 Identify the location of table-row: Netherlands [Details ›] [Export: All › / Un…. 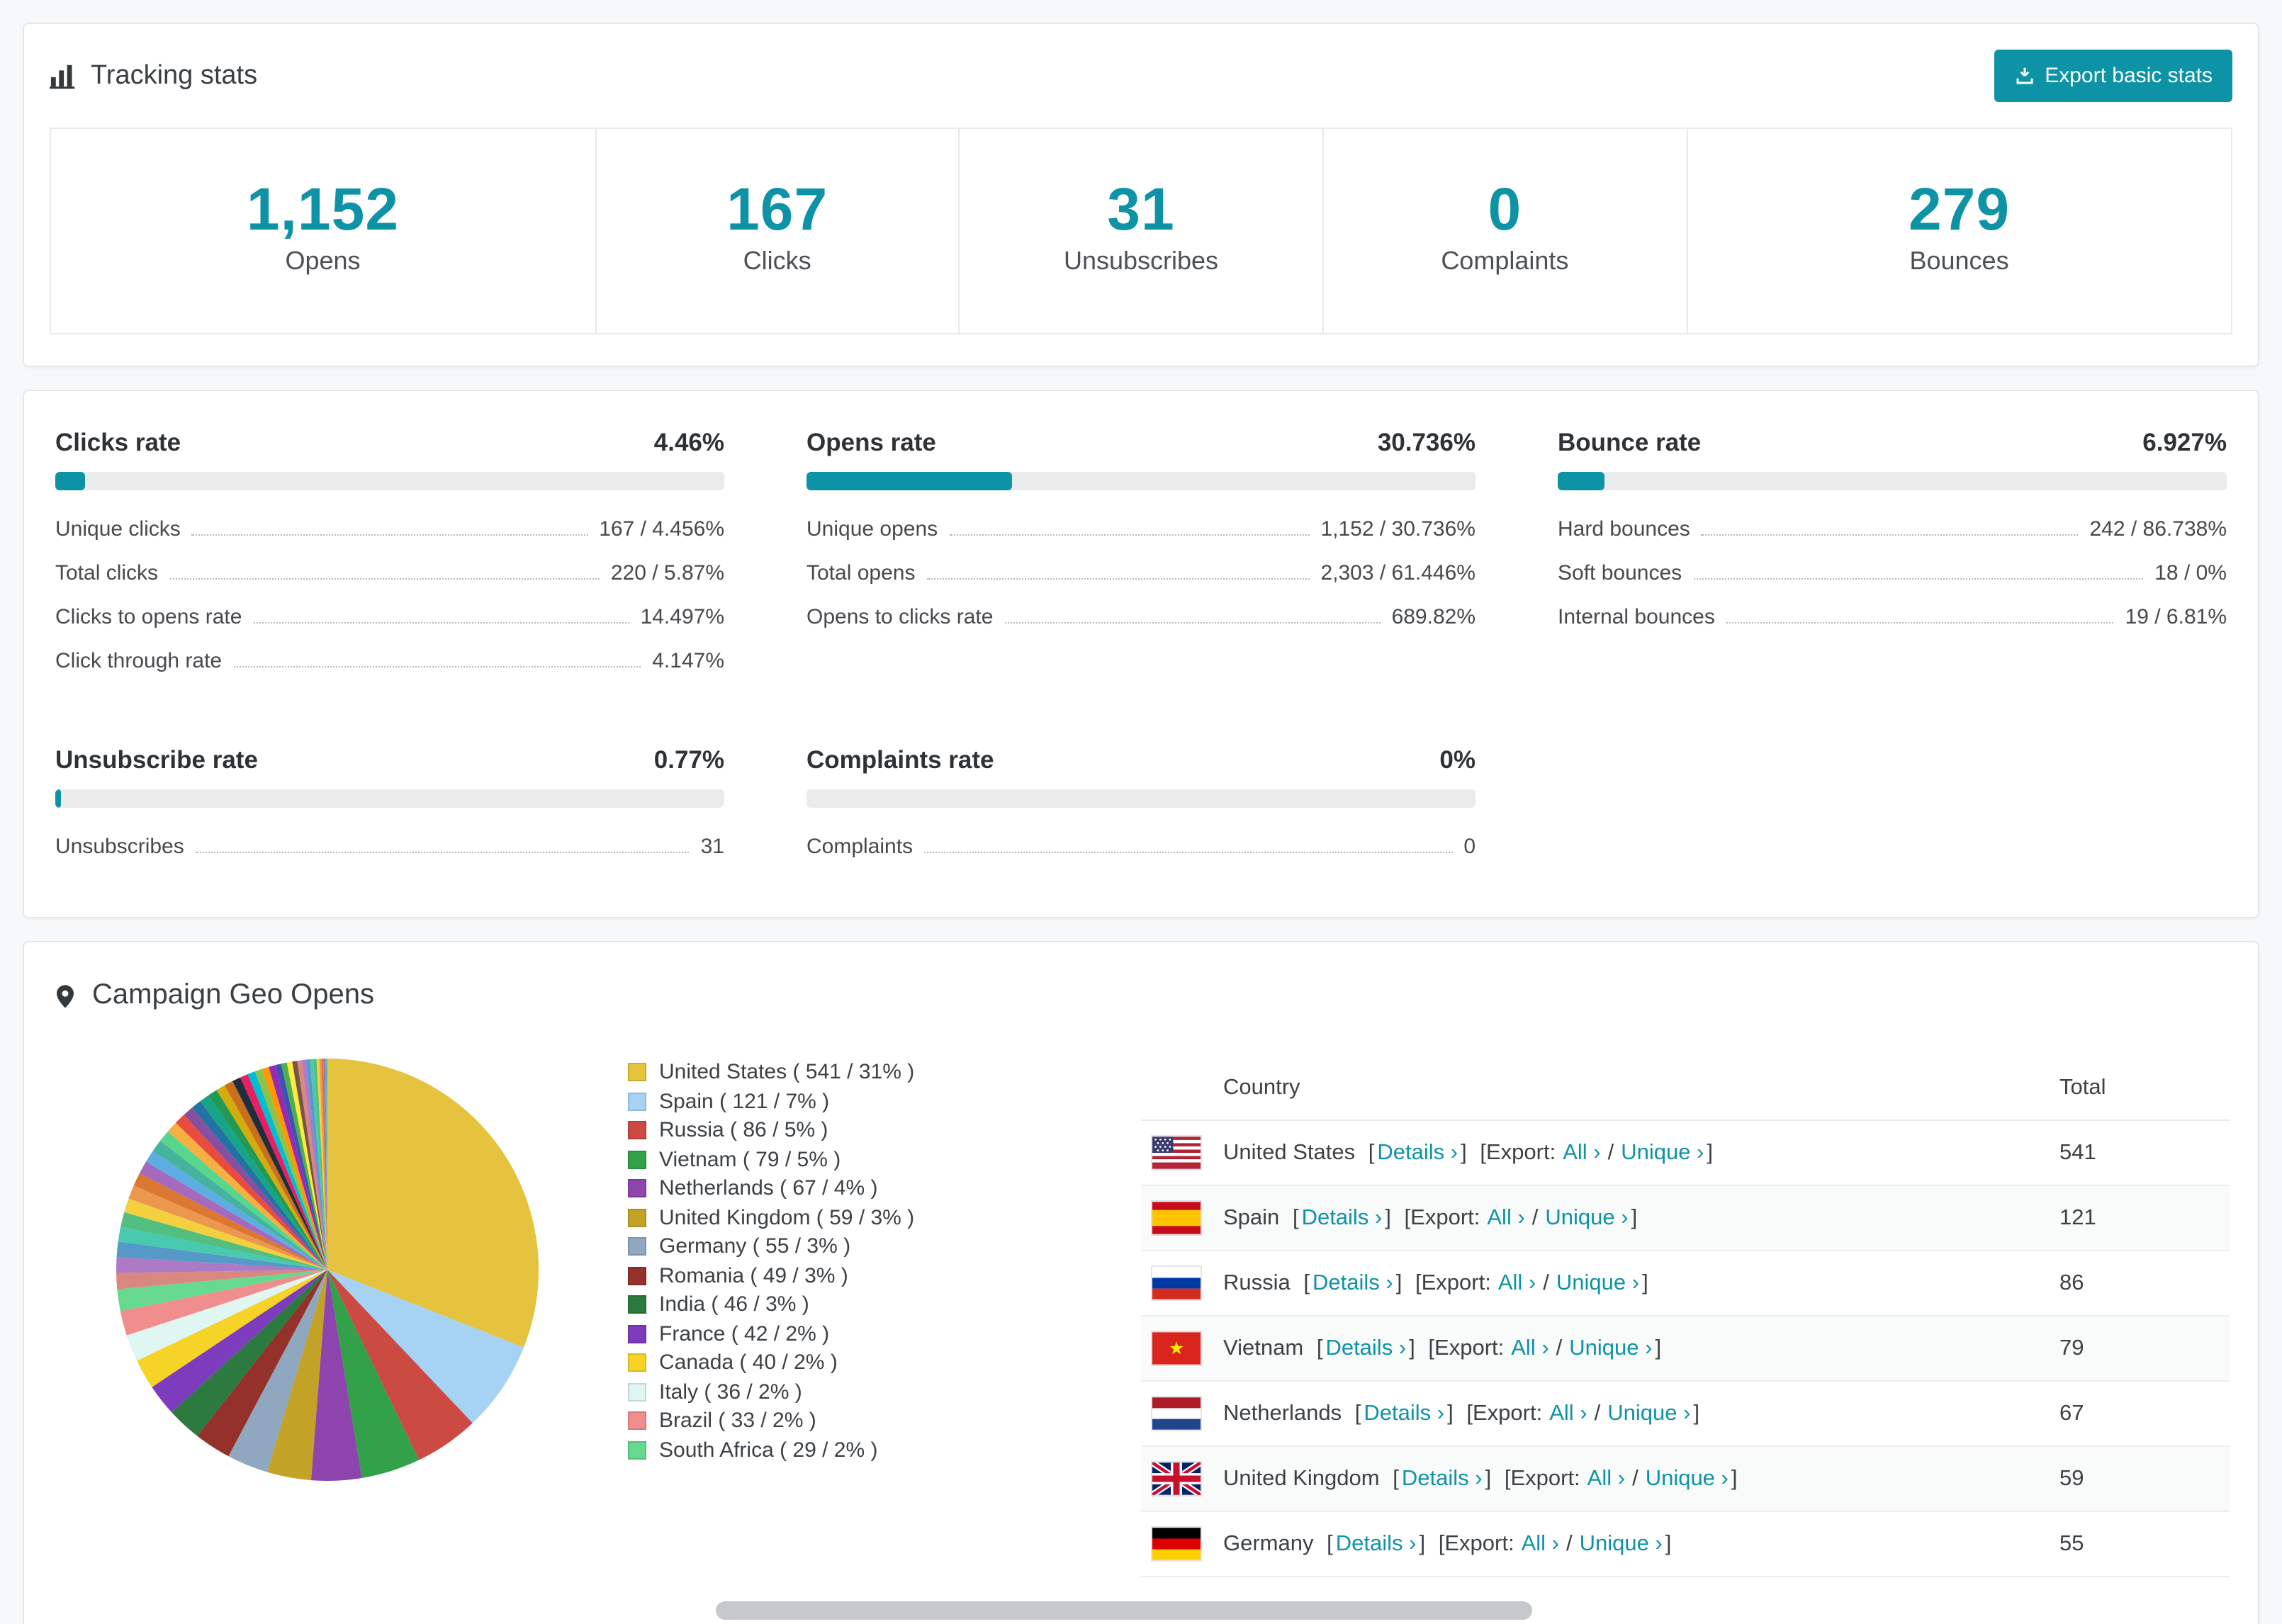
(1686, 1415).